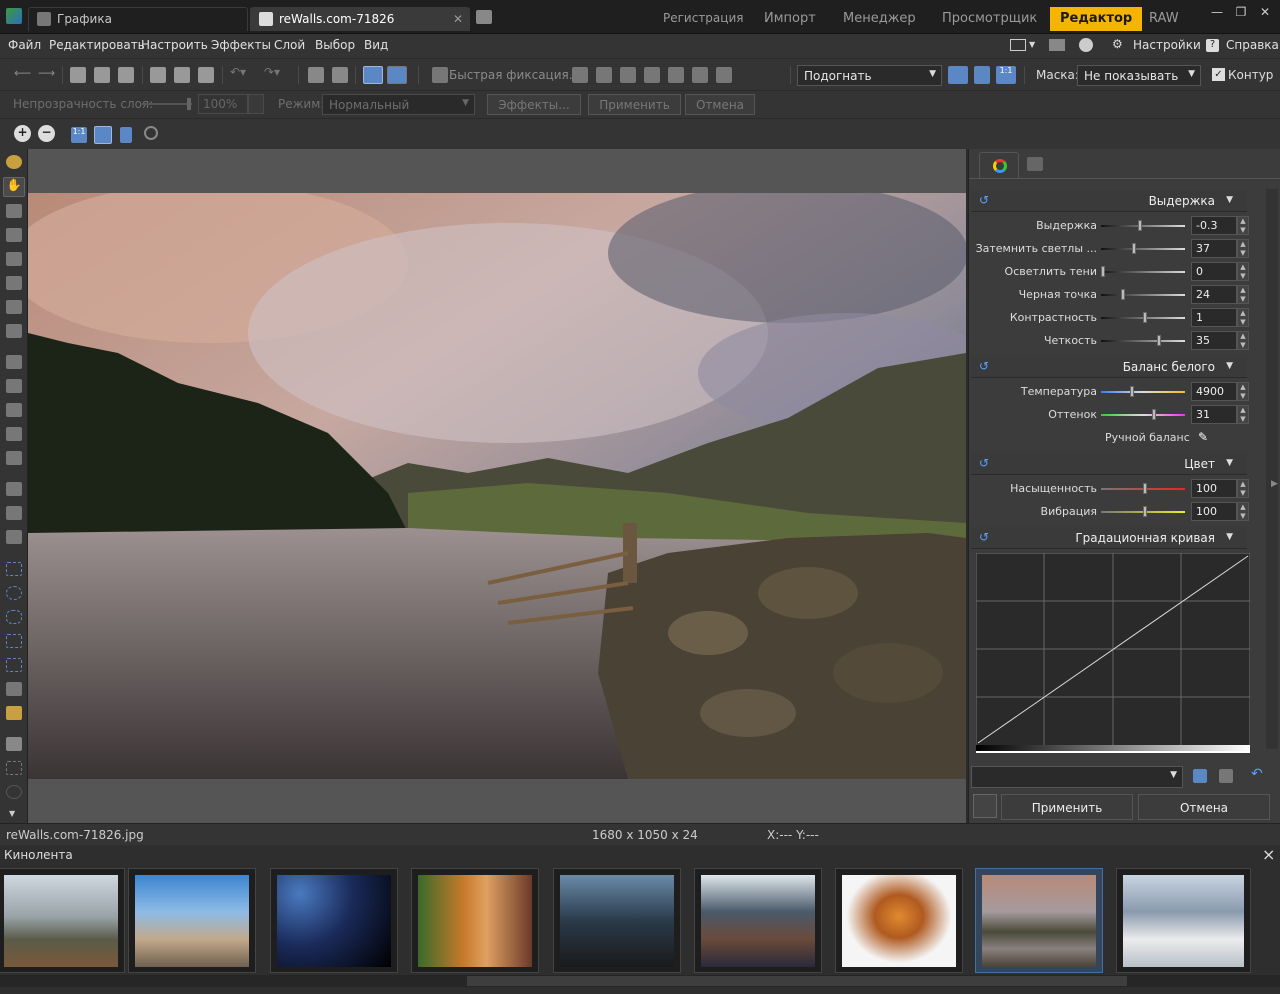  I want to click on fill-tool-icon, so click(14, 513).